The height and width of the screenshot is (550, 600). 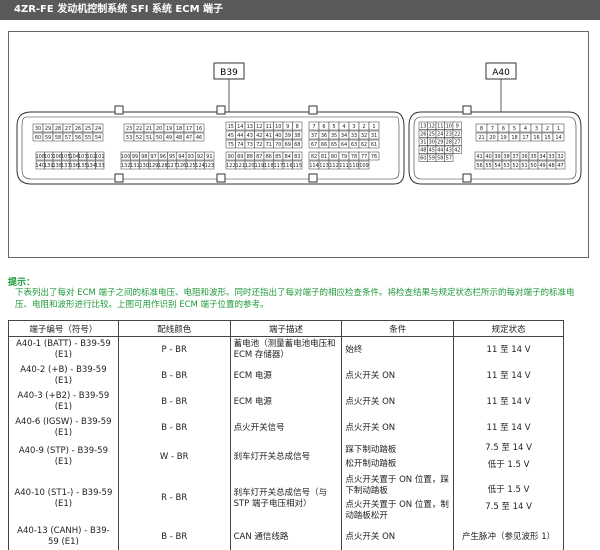 What do you see at coordinates (449, 135) in the screenshot?
I see `pin-number: 23` at bounding box center [449, 135].